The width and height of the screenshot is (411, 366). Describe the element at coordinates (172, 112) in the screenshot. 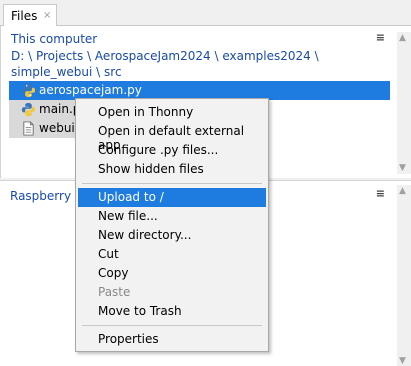

I see `menu-item-open-in-thonny: Open in Thonny` at that location.